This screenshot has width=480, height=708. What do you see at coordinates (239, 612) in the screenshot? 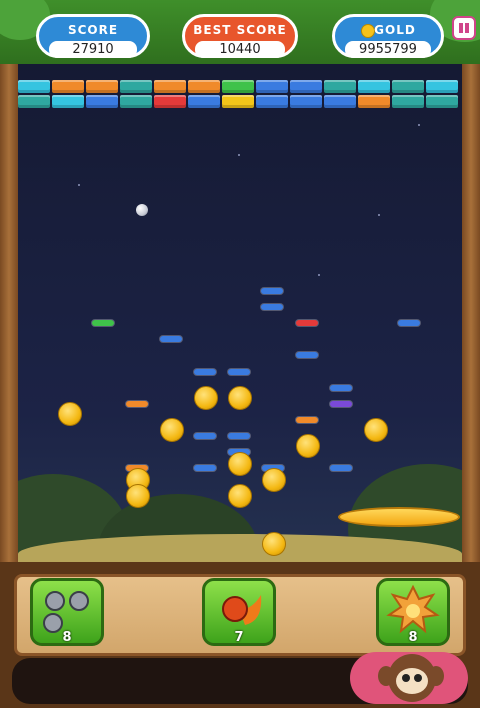
I see `powerup-fireball-button: 7` at bounding box center [239, 612].